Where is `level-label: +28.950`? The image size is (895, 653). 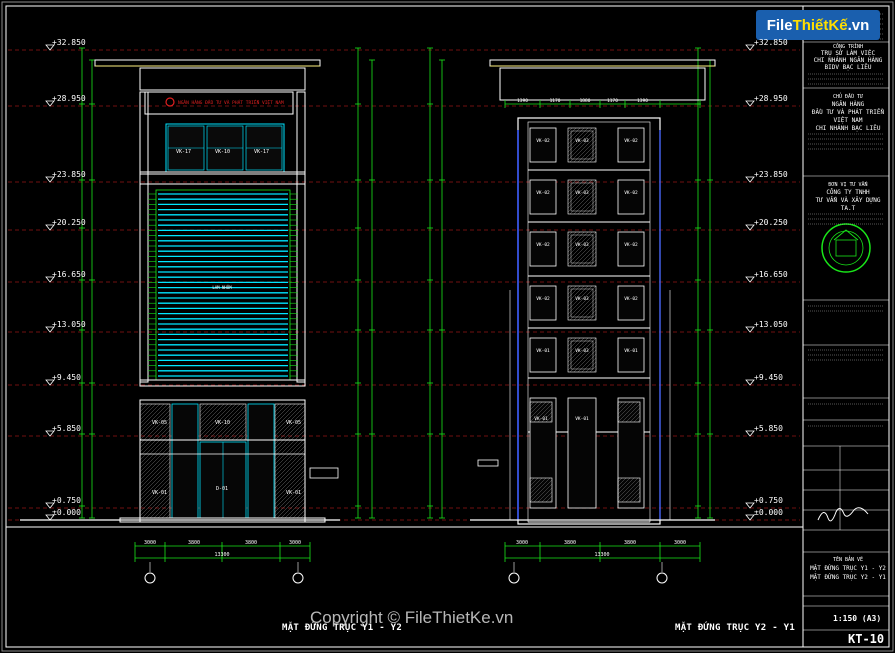 level-label: +28.950 is located at coordinates (771, 98).